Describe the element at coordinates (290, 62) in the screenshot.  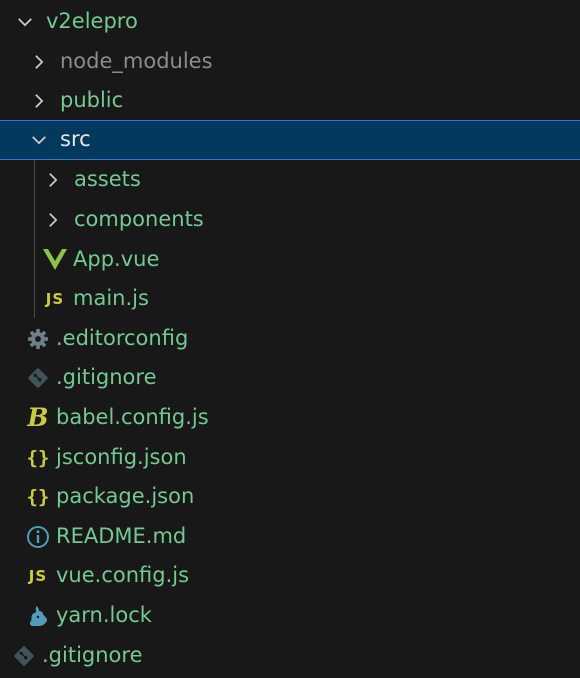
I see `tree-item-node-modules: node_modules` at that location.